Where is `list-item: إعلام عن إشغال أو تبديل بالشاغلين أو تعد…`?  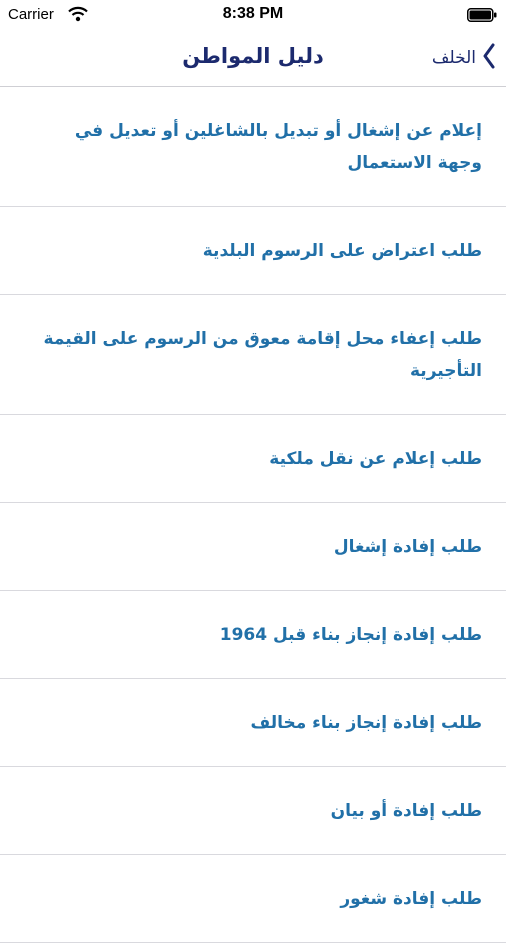 list-item: إعلام عن إشغال أو تبديل بالشاغلين أو تعد… is located at coordinates (253, 147).